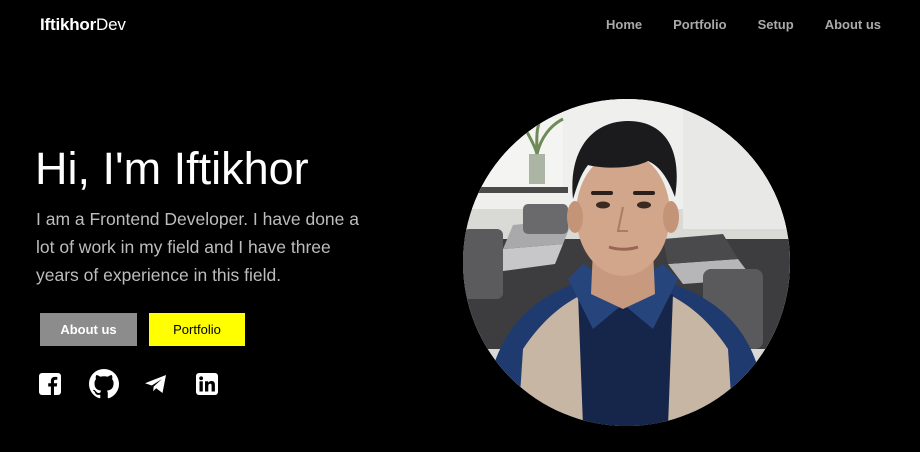  Describe the element at coordinates (50, 384) in the screenshot. I see `facebook-icon` at that location.